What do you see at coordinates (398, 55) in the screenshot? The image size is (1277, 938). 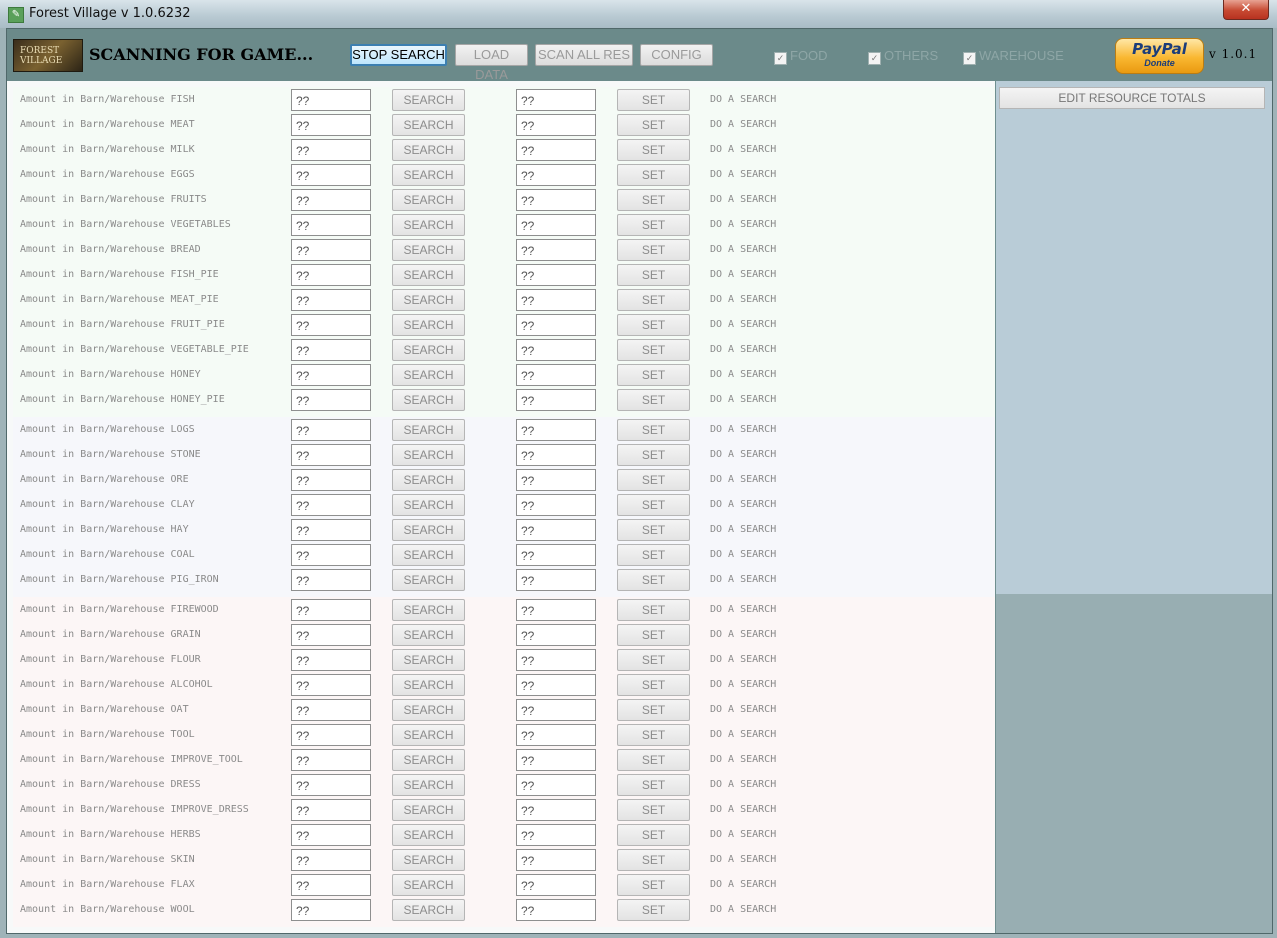 I see `stop-search-button: STOP SEARCH` at bounding box center [398, 55].